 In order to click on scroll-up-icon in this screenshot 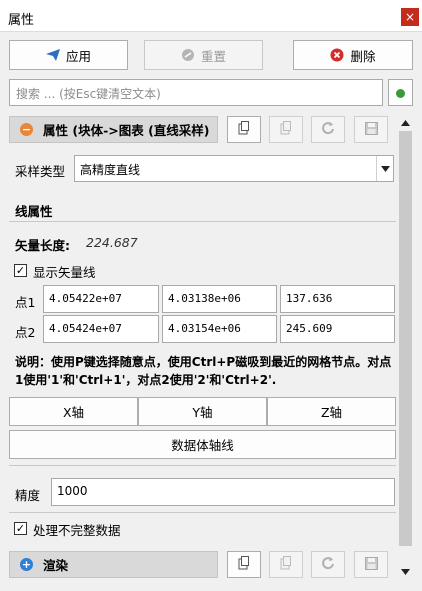, I will do `click(405, 122)`.